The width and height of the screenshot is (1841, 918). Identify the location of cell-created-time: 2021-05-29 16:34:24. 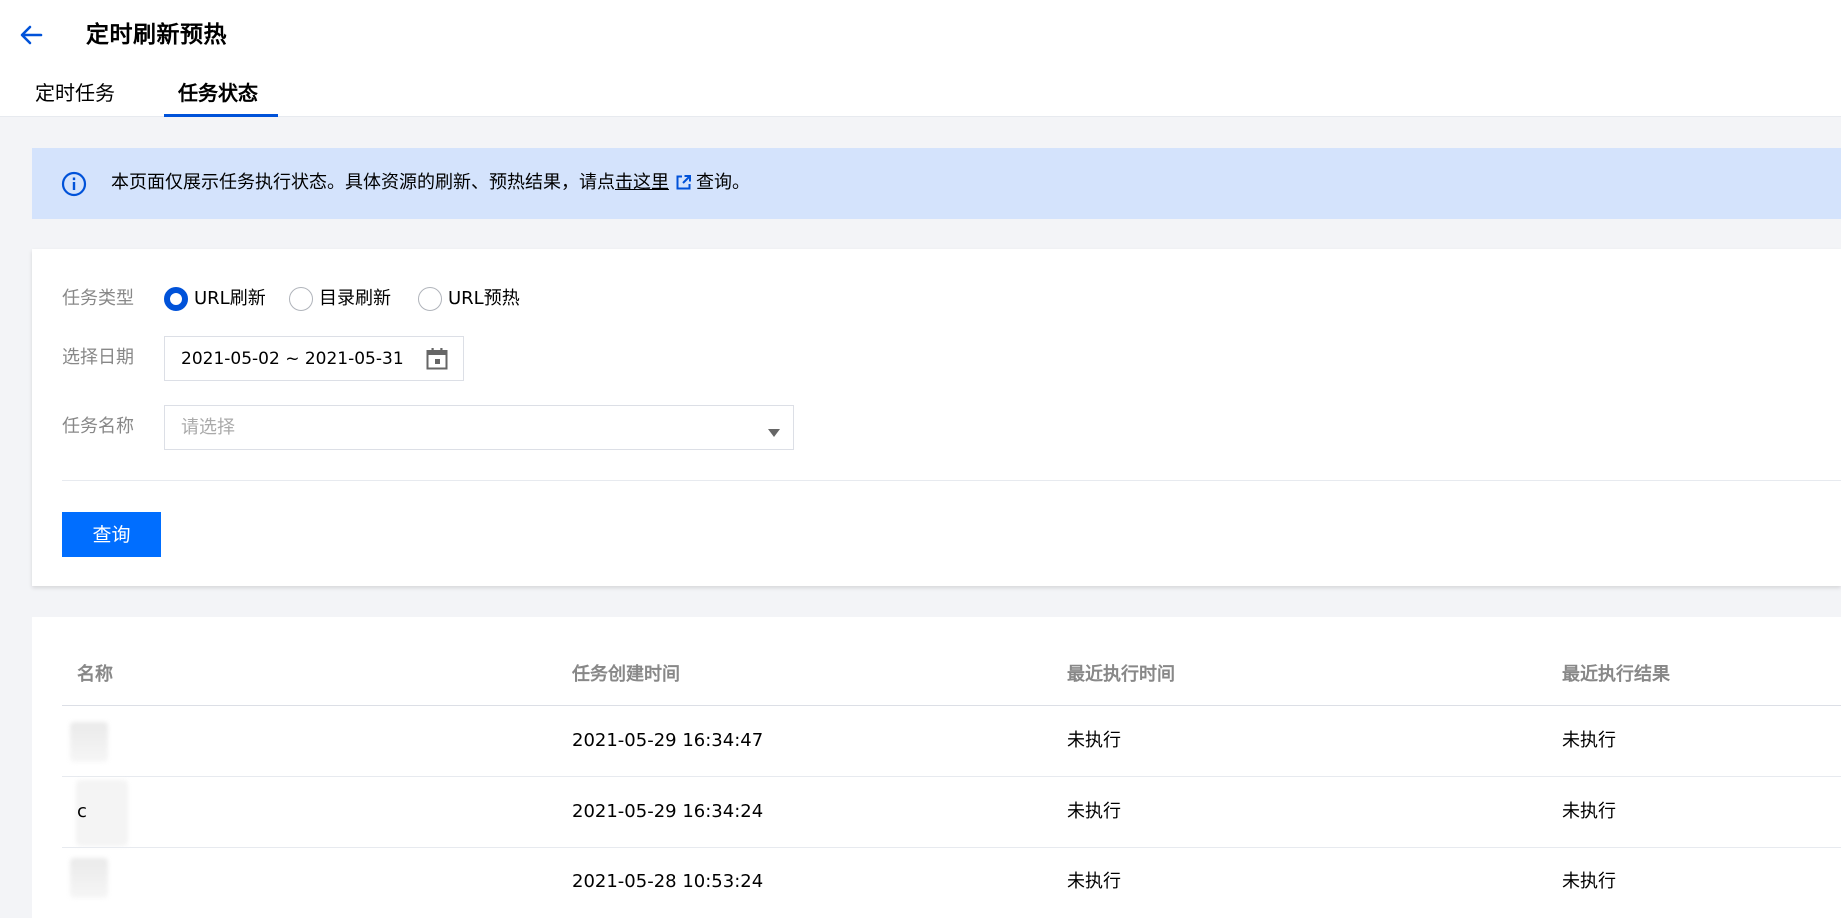
(668, 811).